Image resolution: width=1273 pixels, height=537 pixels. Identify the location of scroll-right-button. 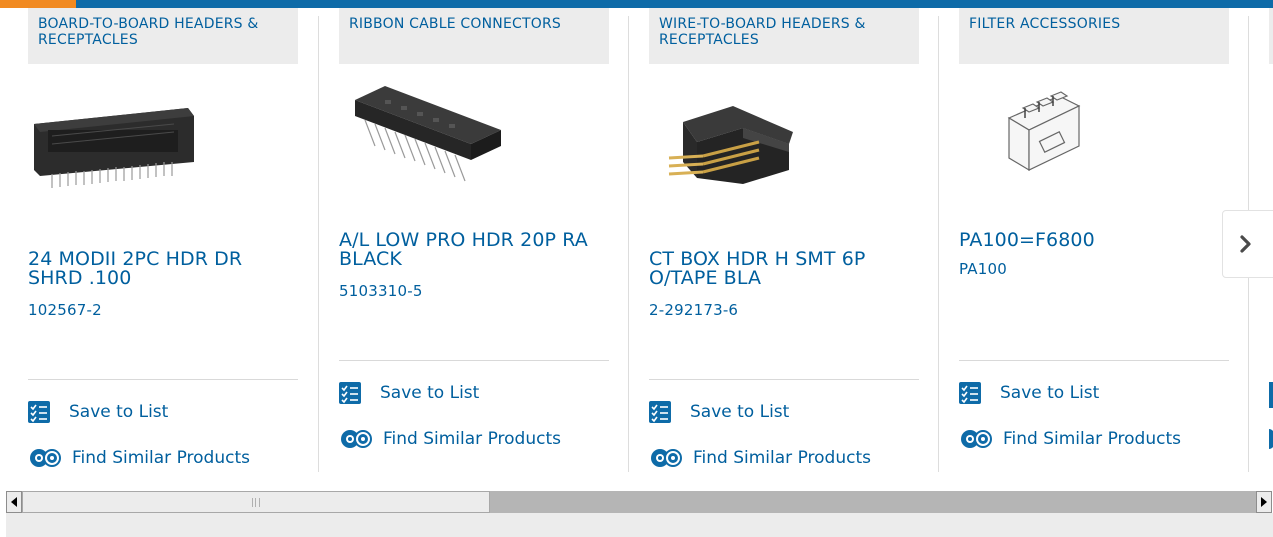
(1264, 502).